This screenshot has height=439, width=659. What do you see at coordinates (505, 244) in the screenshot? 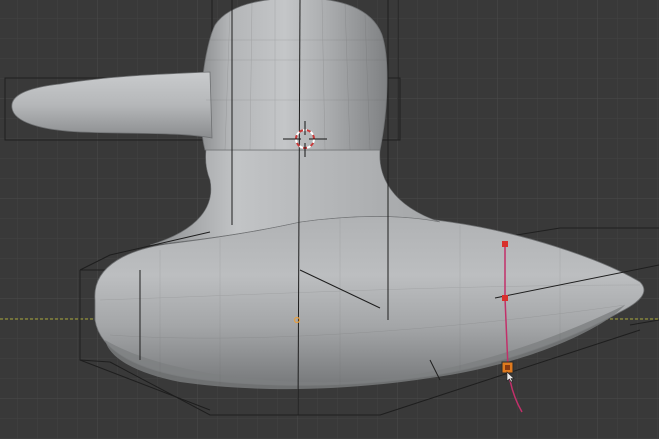
I see `curve-point-top` at bounding box center [505, 244].